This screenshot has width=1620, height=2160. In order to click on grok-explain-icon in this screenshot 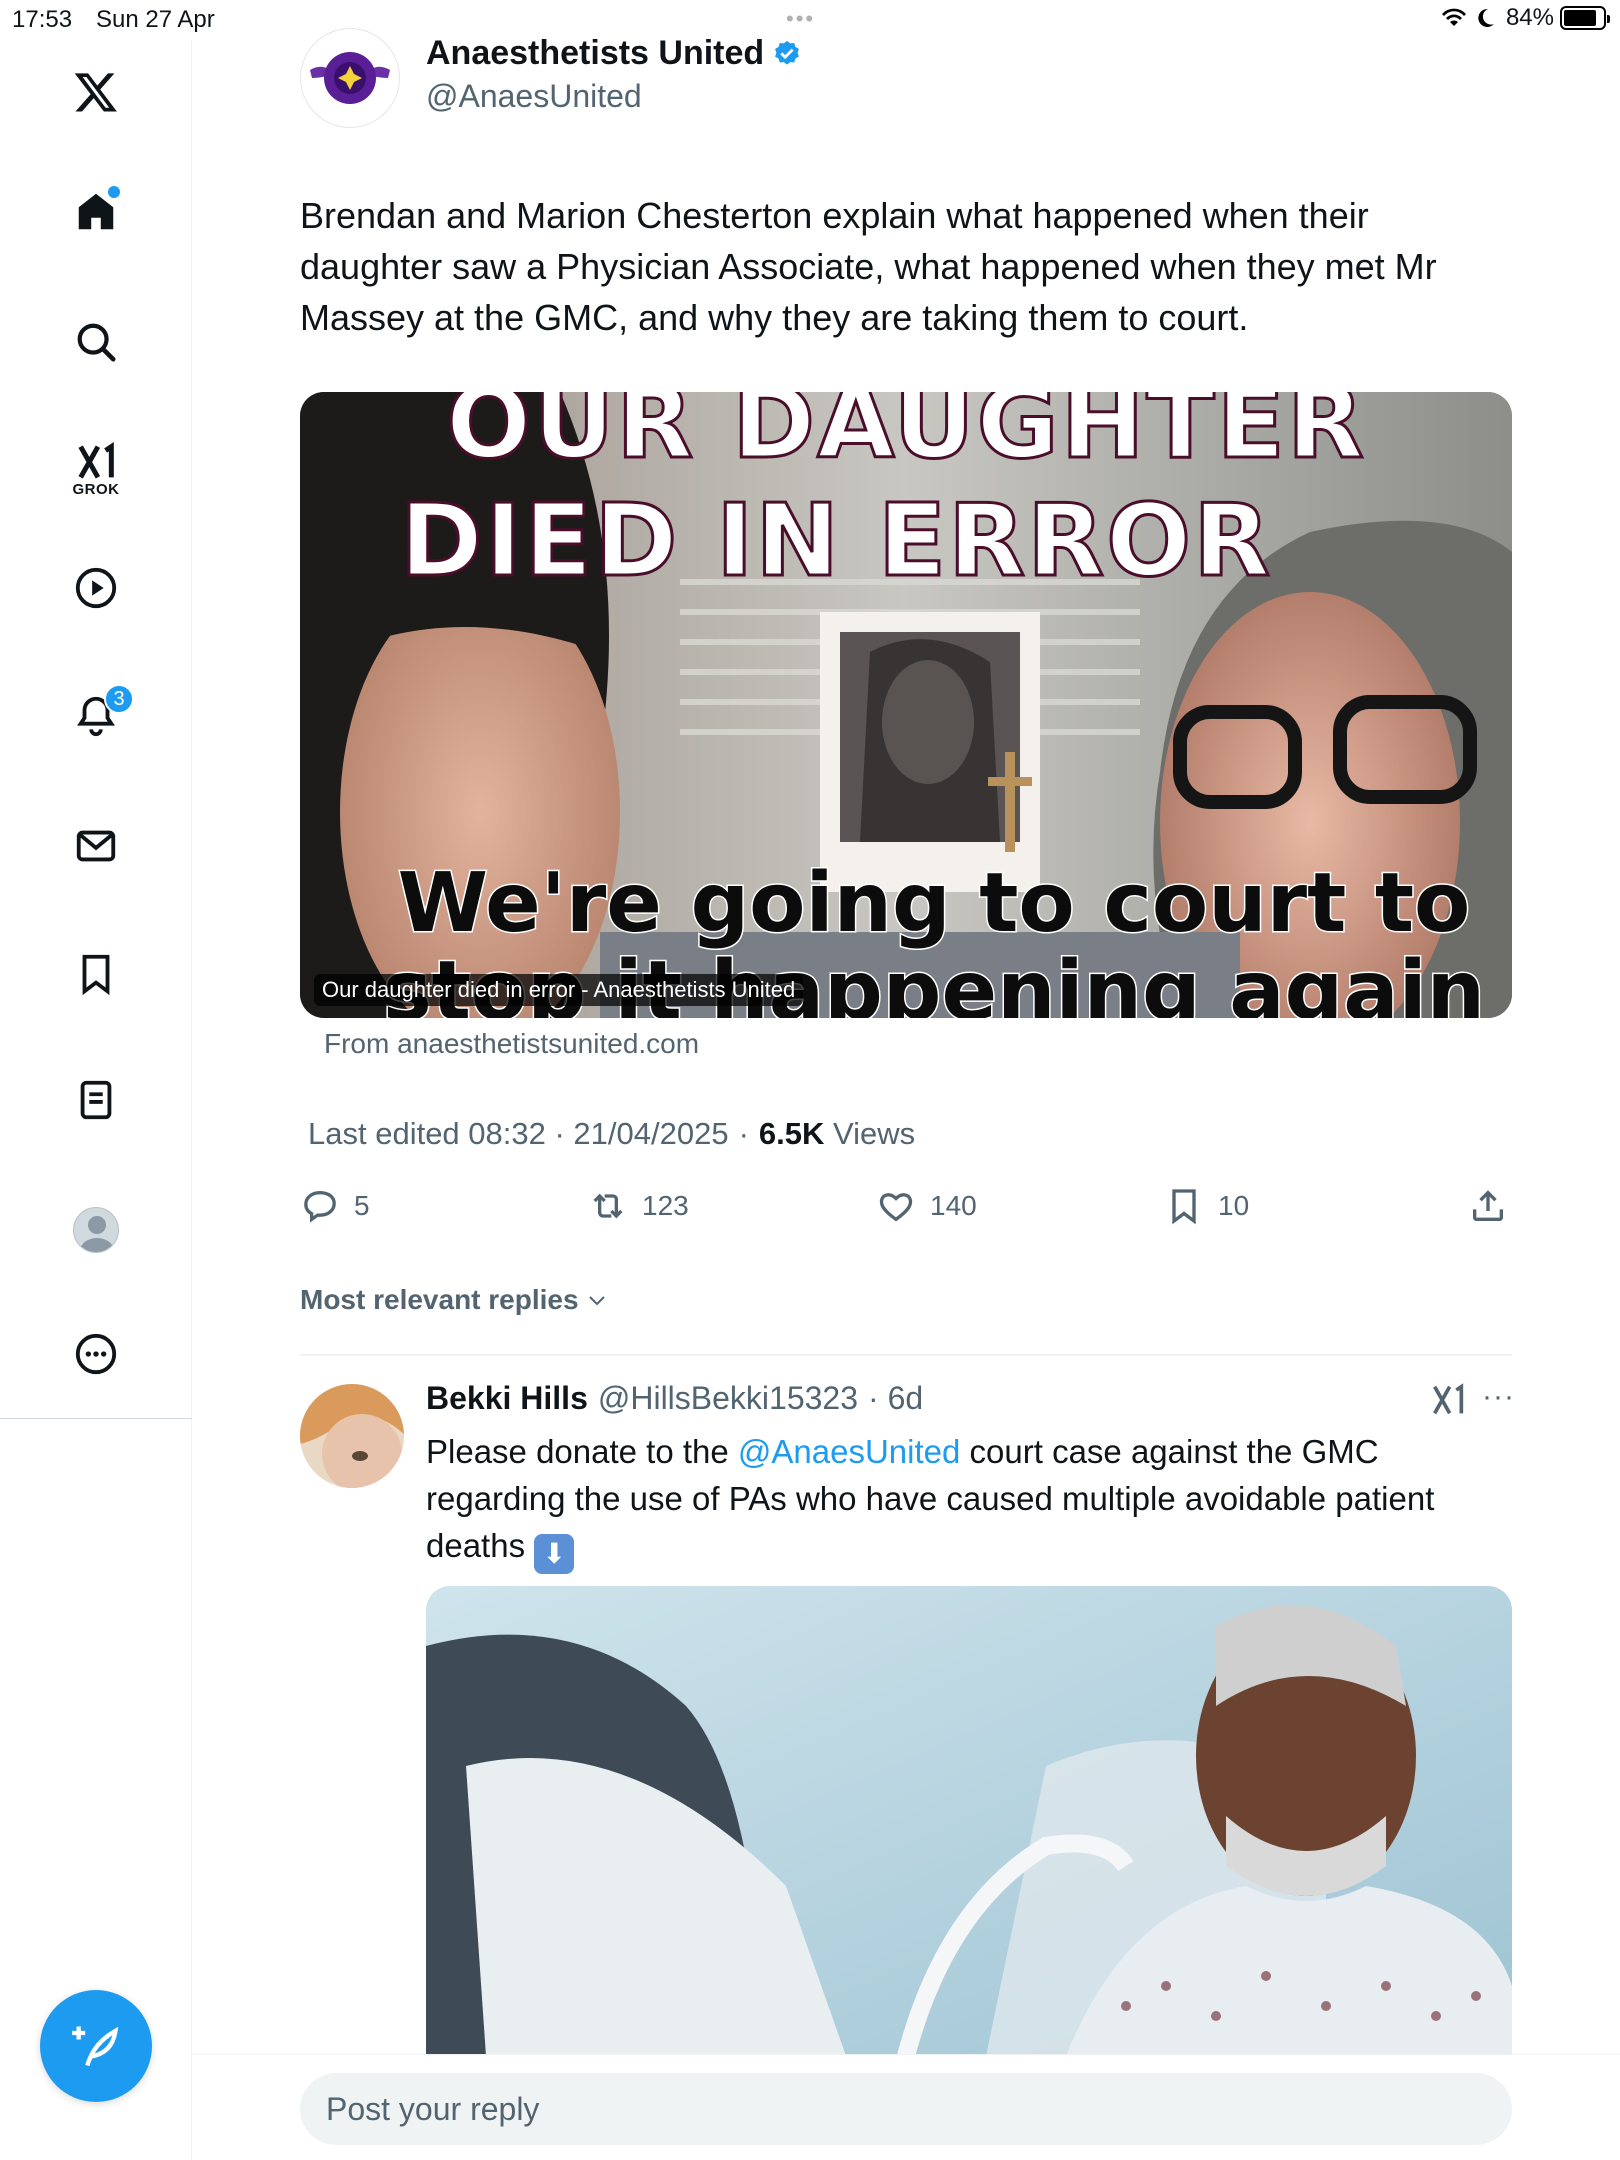, I will do `click(1448, 1400)`.